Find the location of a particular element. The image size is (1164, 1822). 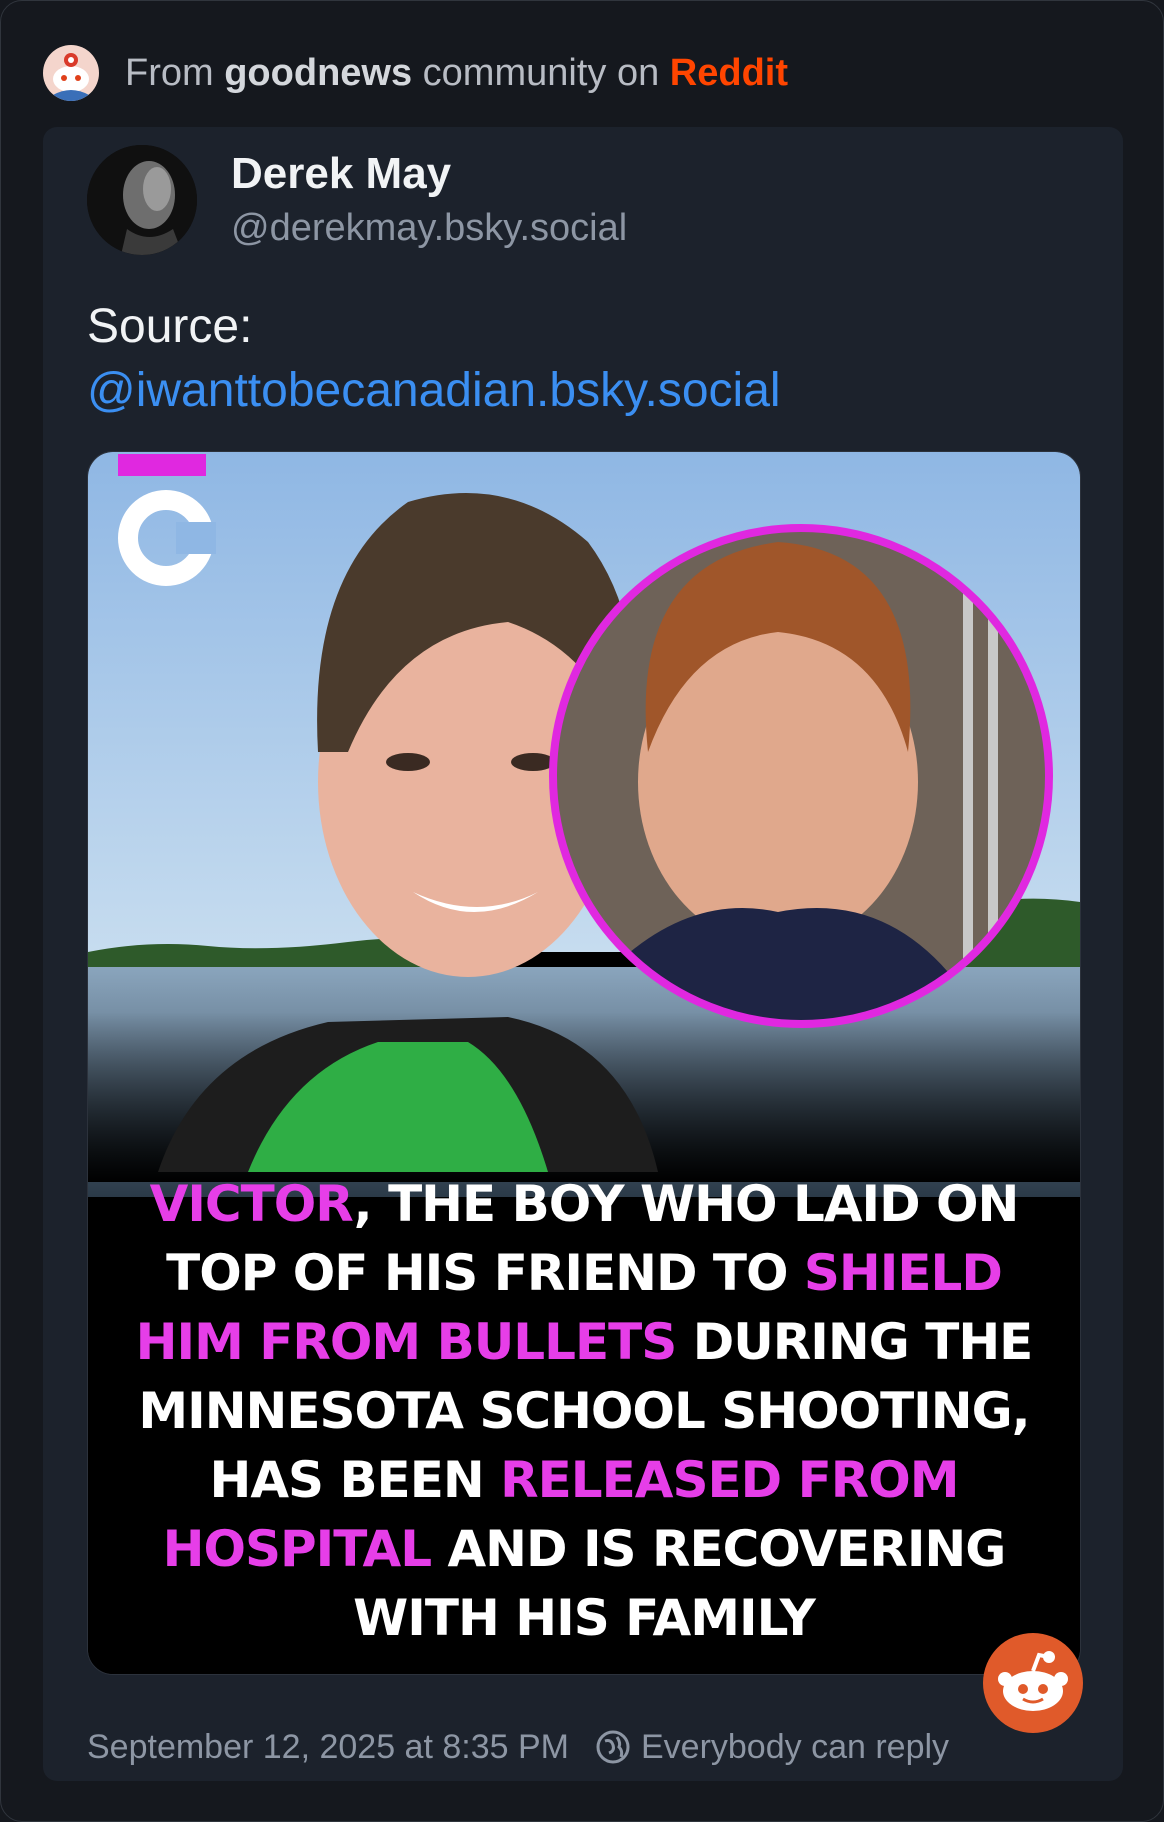

reddit-snoo-badge is located at coordinates (1033, 1683).